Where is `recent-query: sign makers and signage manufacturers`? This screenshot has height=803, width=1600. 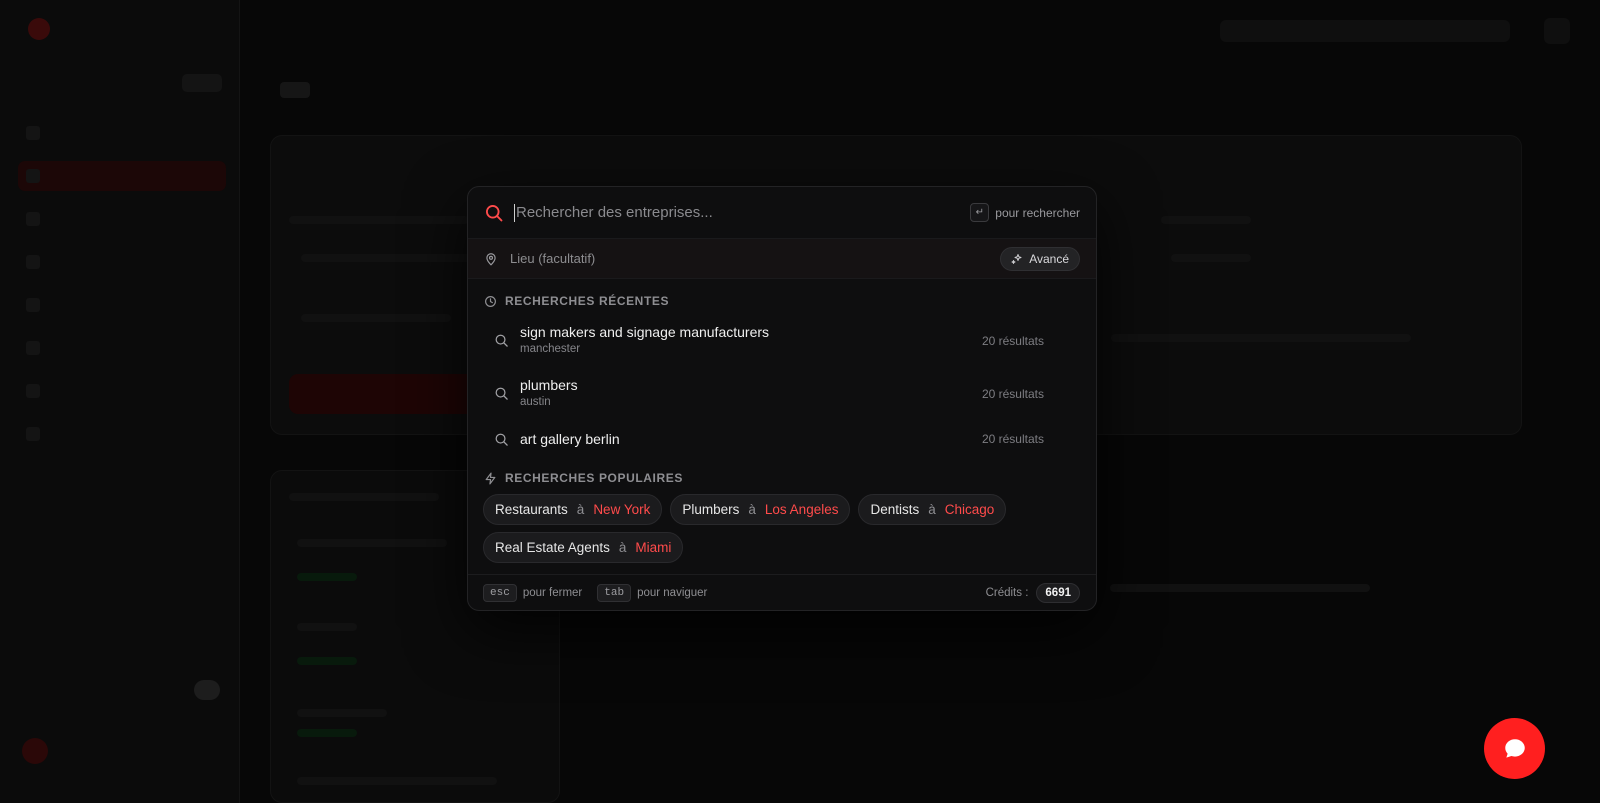
recent-query: sign makers and signage manufacturers is located at coordinates (645, 332).